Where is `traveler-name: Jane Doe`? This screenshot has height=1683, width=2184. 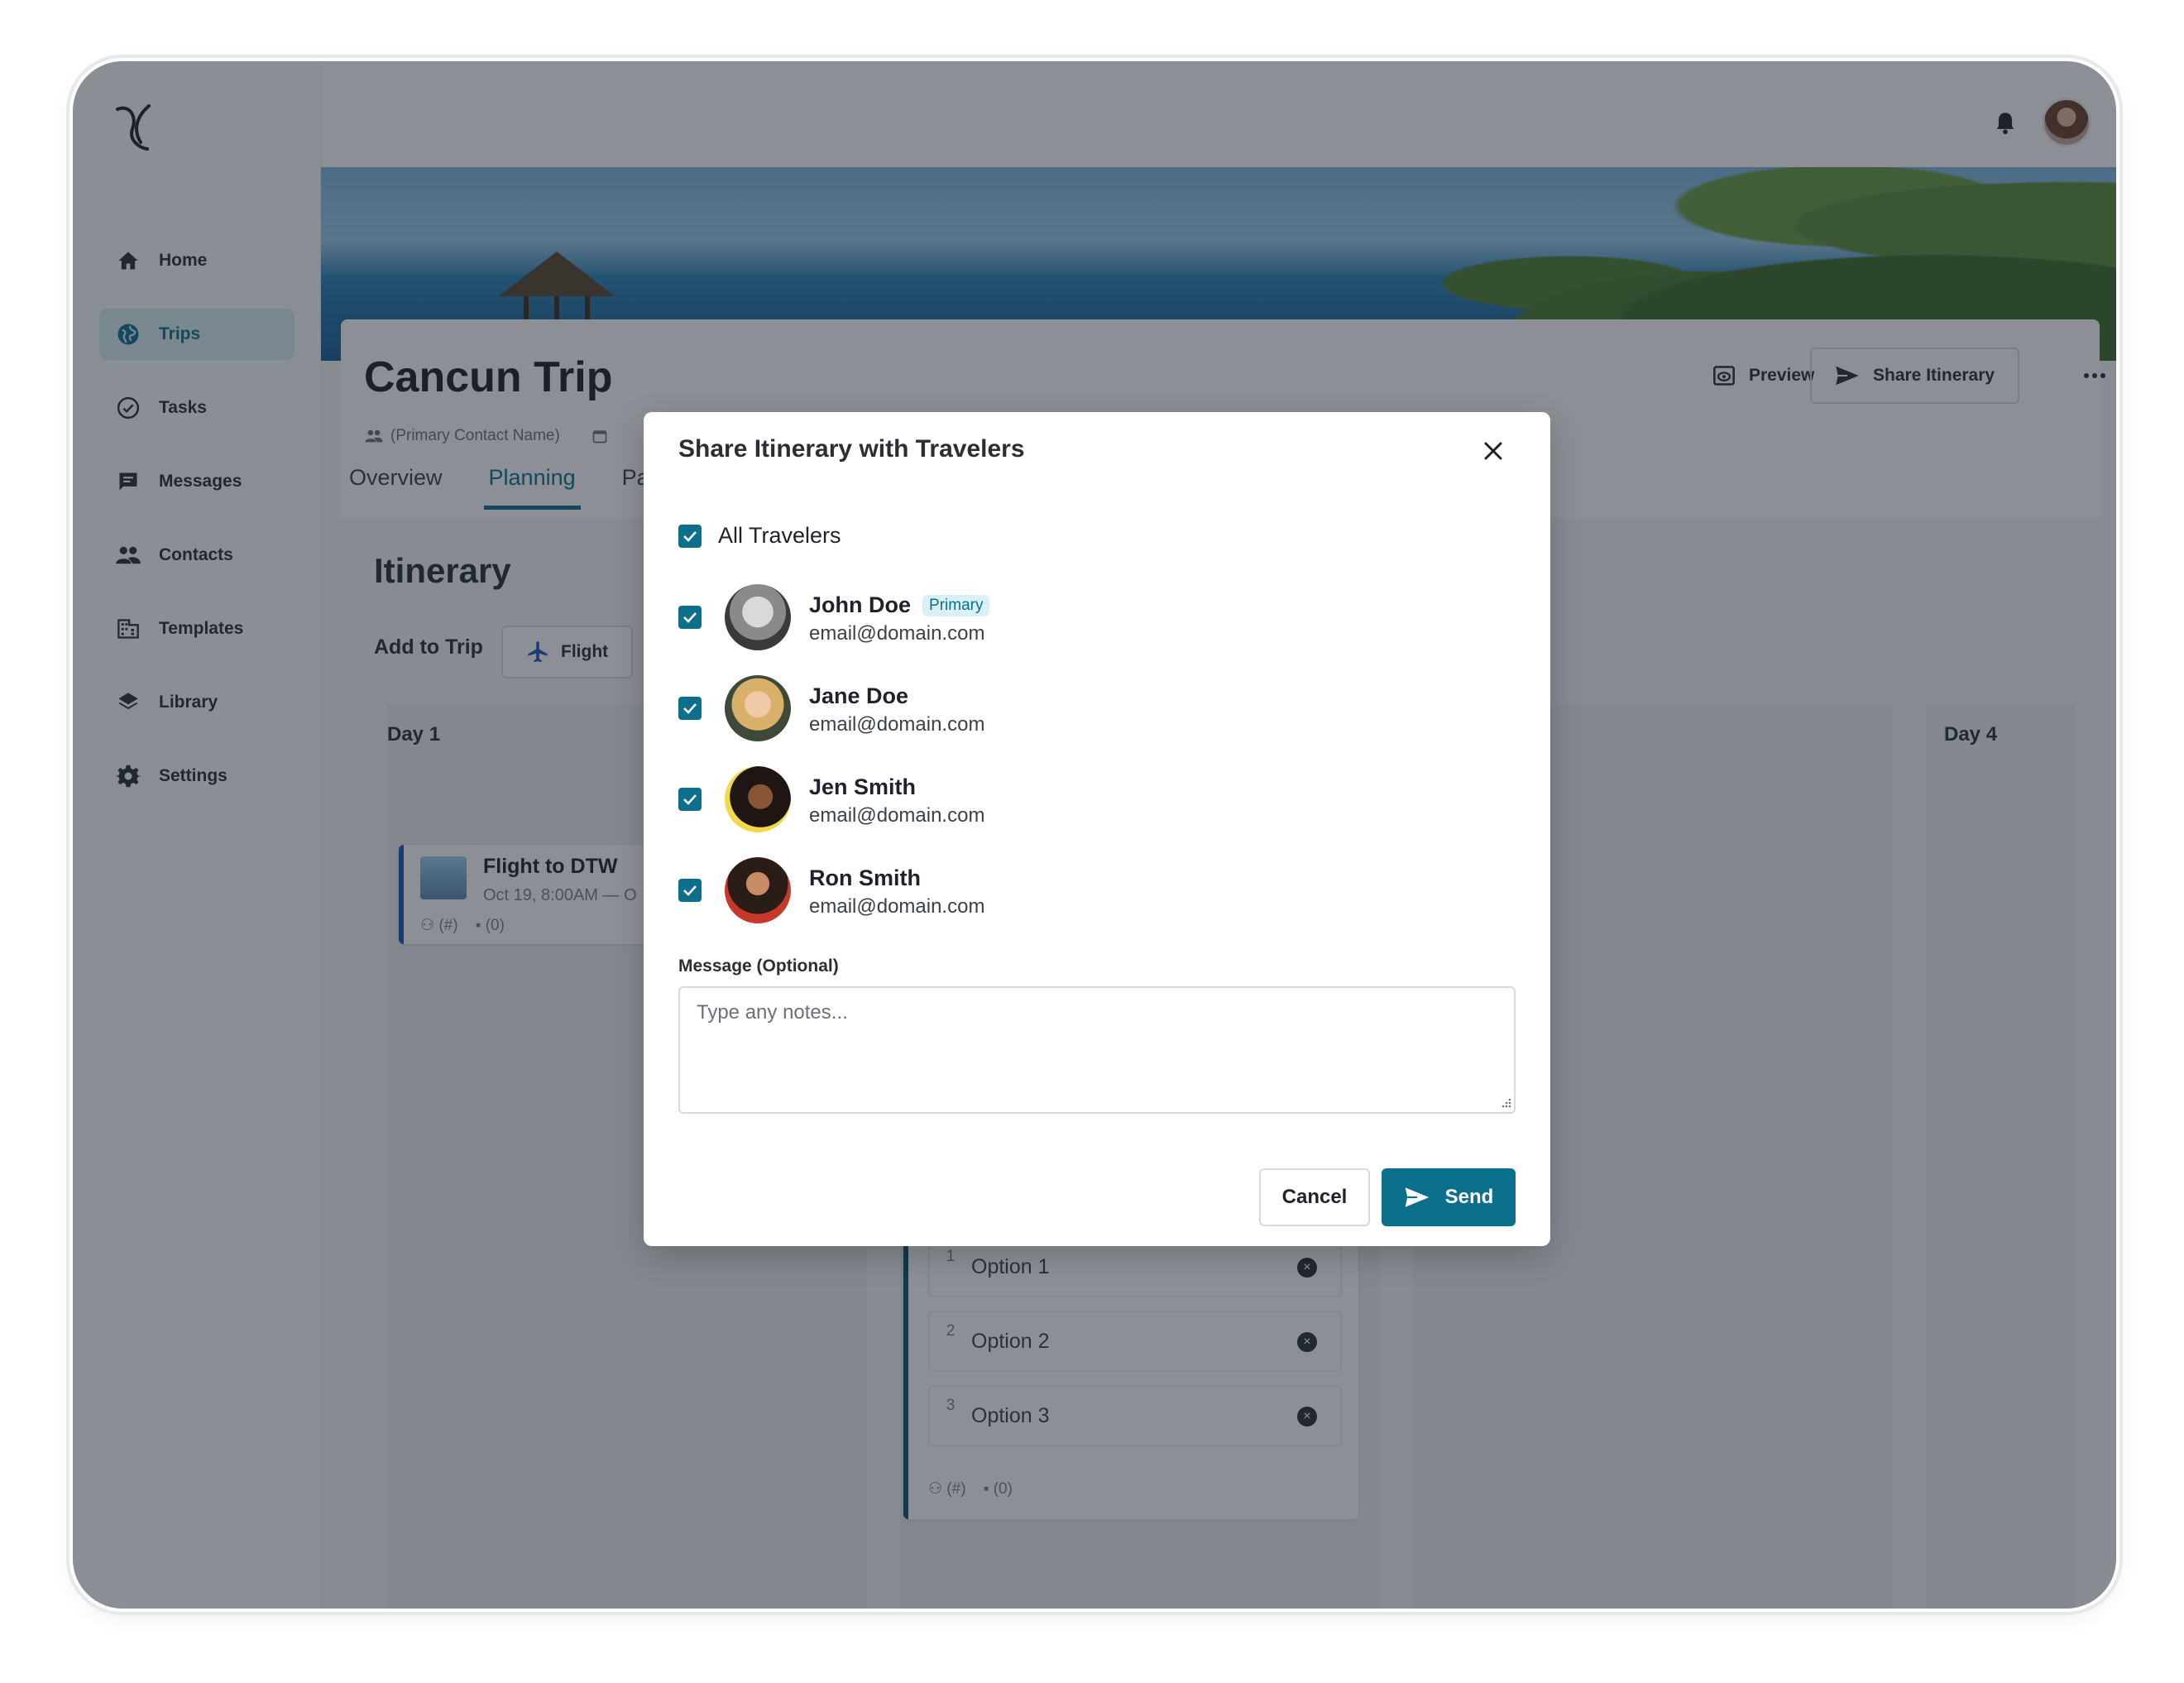 traveler-name: Jane Doe is located at coordinates (859, 695).